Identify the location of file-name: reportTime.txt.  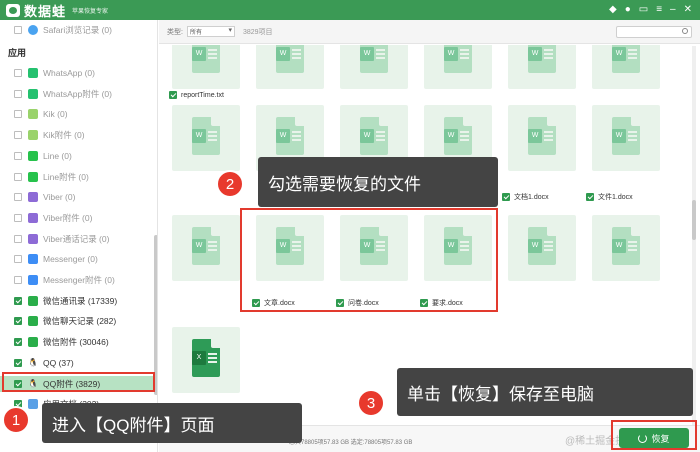
(202, 95).